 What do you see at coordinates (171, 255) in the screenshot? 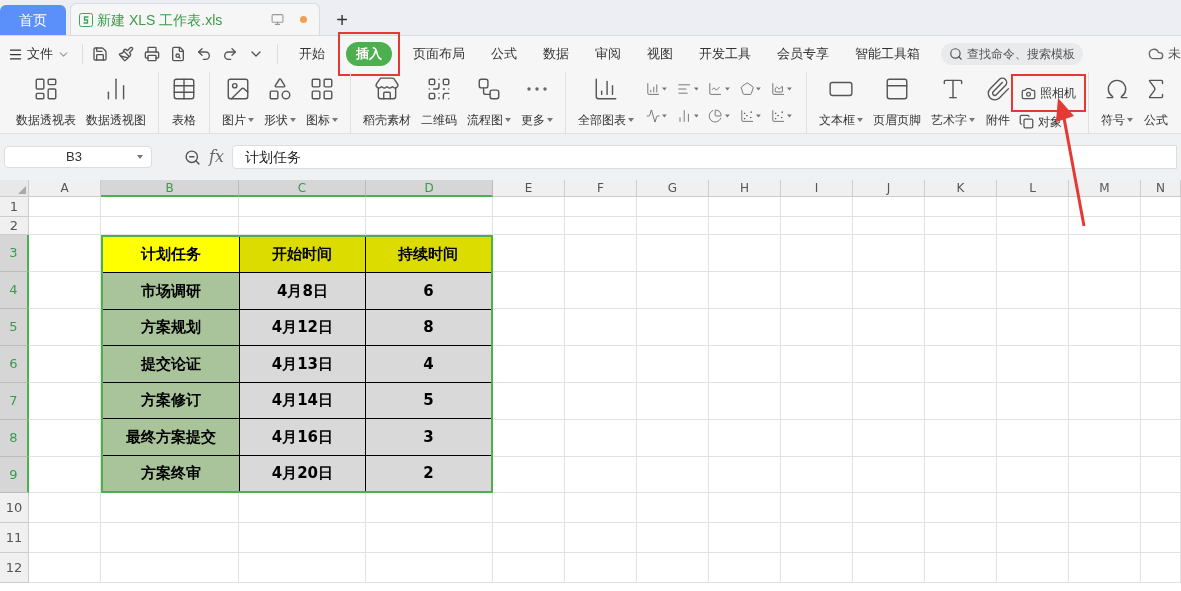
I see `header-cell: 计划任务` at bounding box center [171, 255].